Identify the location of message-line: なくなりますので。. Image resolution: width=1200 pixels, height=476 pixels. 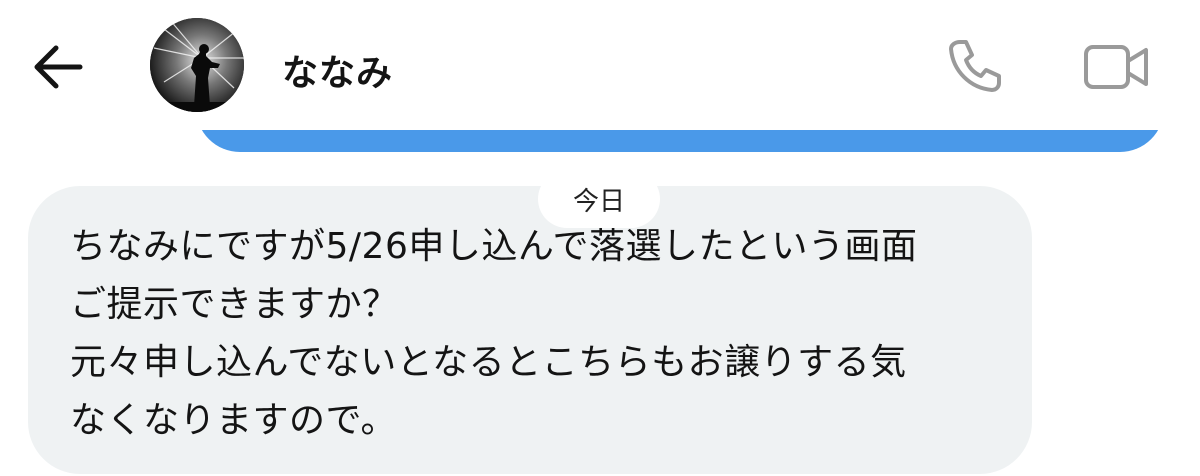
(234, 420).